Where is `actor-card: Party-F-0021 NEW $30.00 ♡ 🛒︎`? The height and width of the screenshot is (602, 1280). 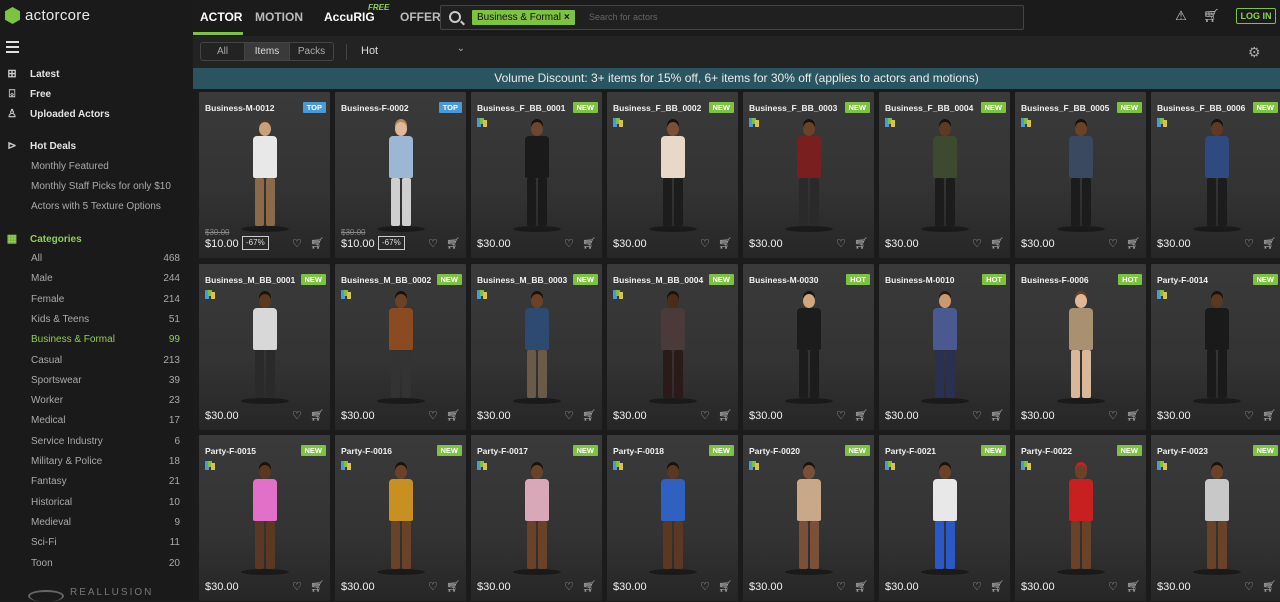 actor-card: Party-F-0021 NEW $30.00 ♡ 🛒︎ is located at coordinates (944, 518).